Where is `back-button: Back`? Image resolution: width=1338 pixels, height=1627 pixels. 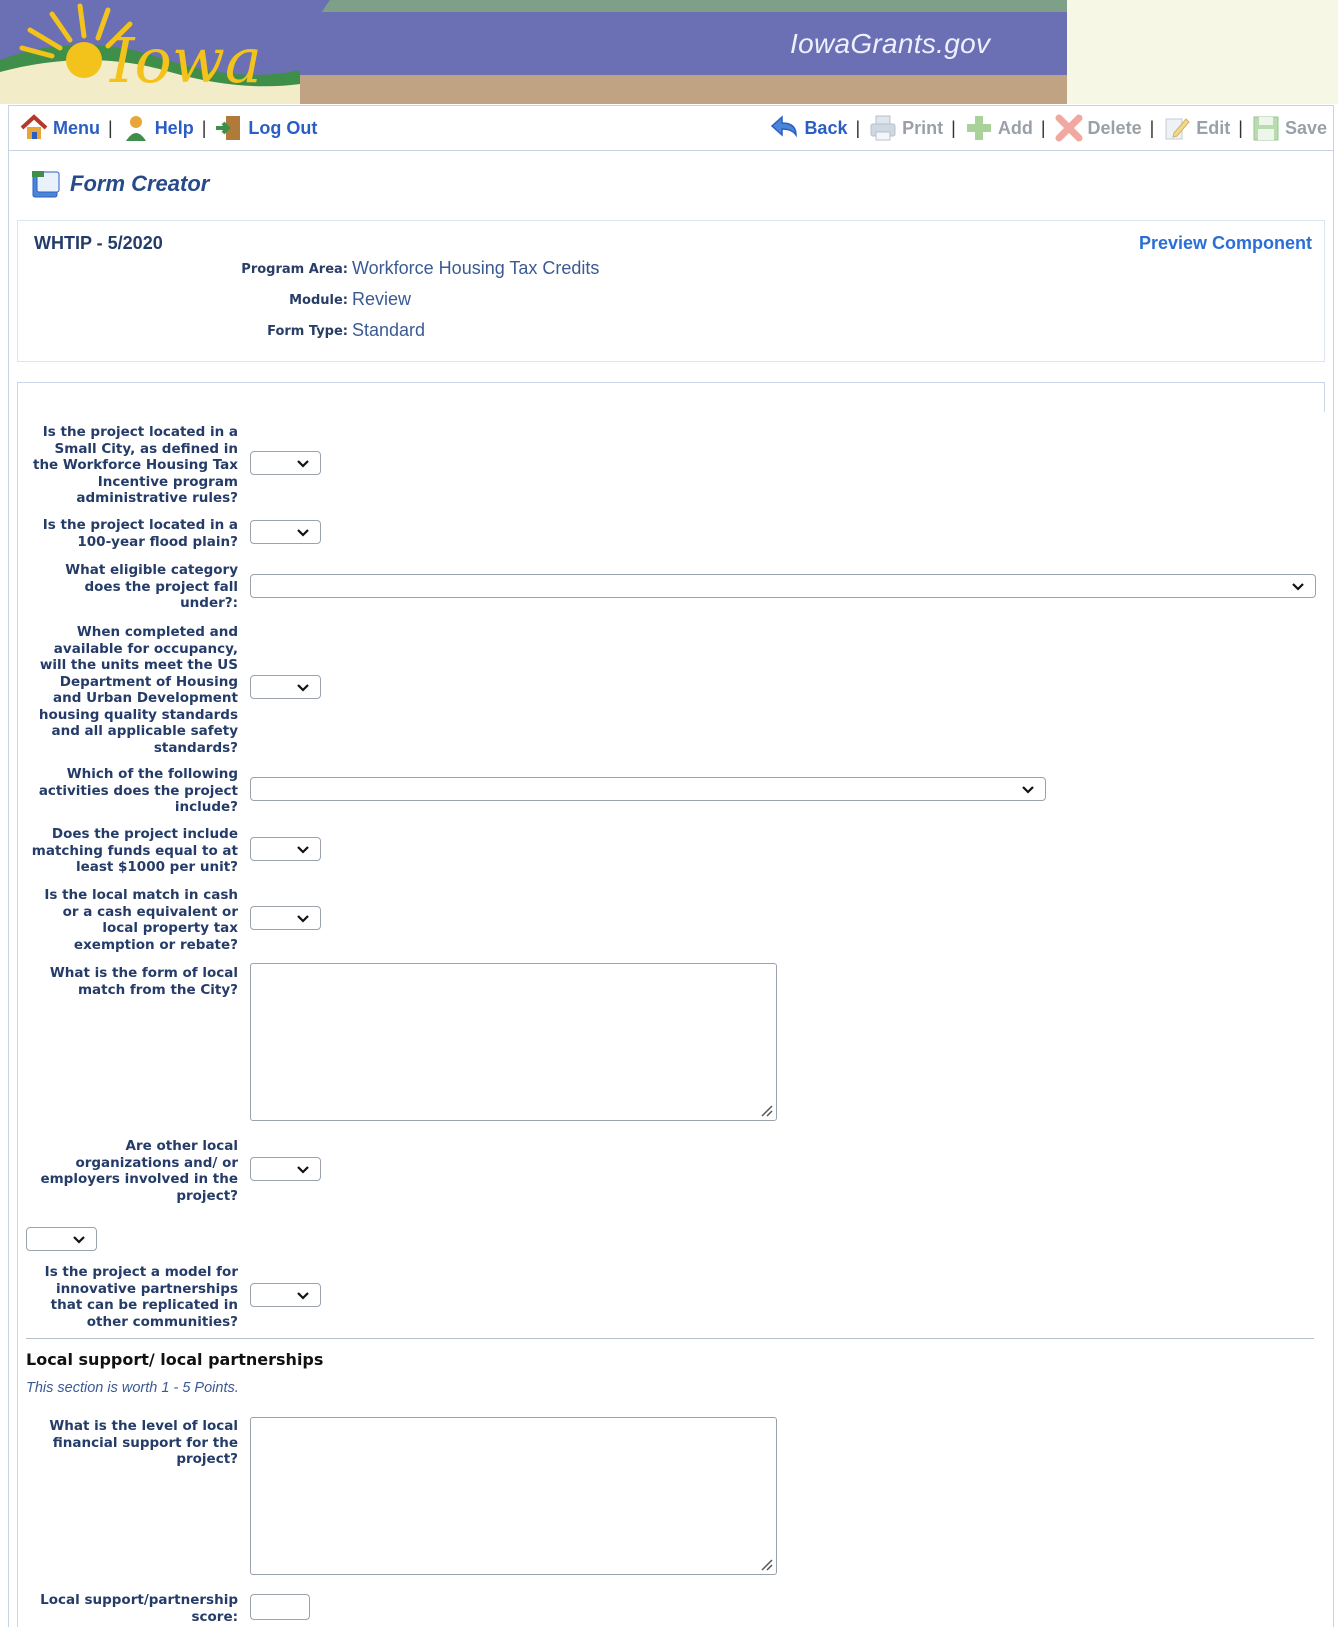
back-button: Back is located at coordinates (808, 128).